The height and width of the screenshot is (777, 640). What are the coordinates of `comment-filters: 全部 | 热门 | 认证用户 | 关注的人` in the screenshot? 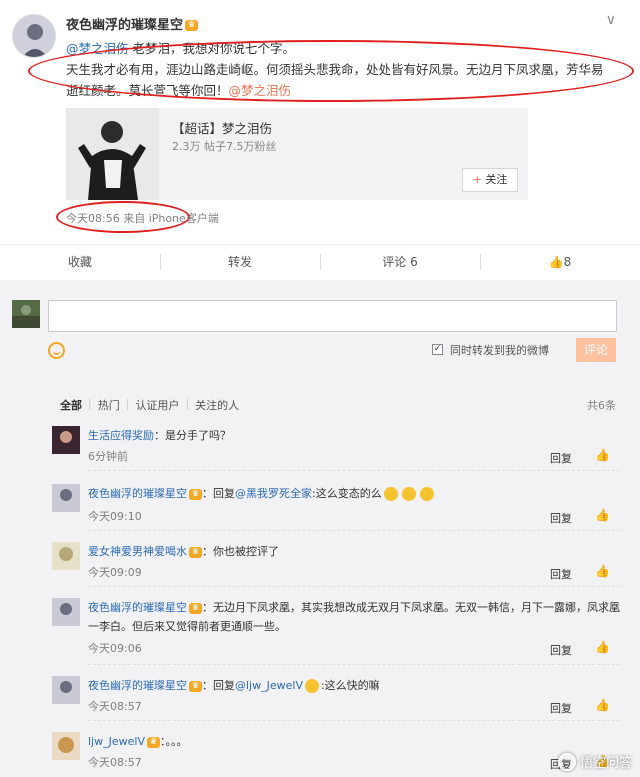 It's located at (152, 405).